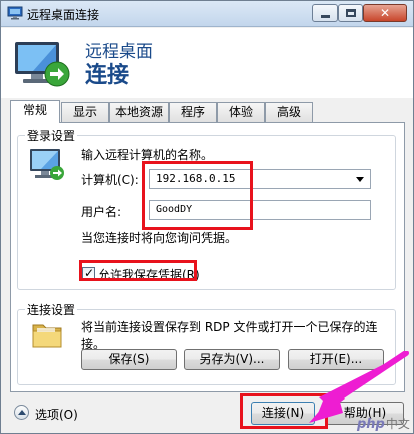 The width and height of the screenshot is (414, 434). Describe the element at coordinates (325, 16) in the screenshot. I see `minimize-icon` at that location.